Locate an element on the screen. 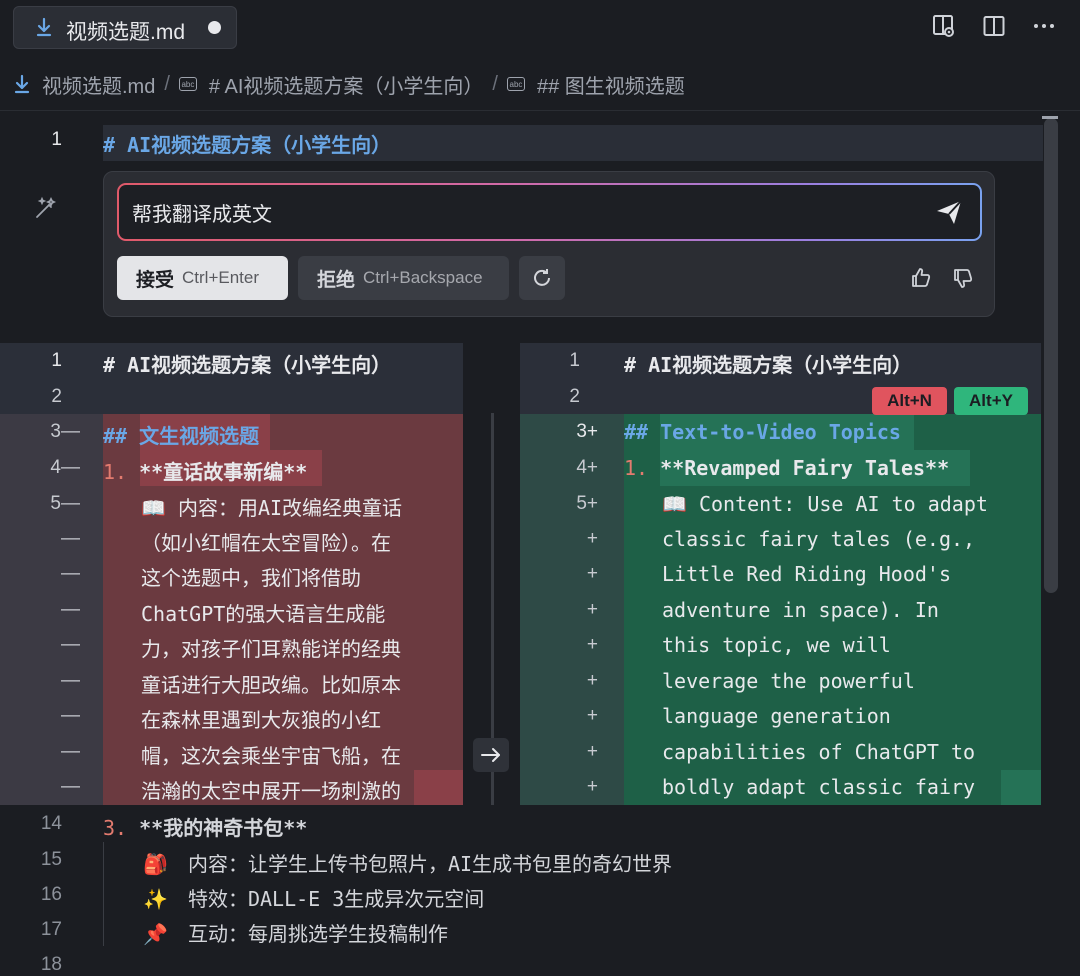  diff-line-text: 📖 内容：用AI改编经典童话 is located at coordinates (272, 508).